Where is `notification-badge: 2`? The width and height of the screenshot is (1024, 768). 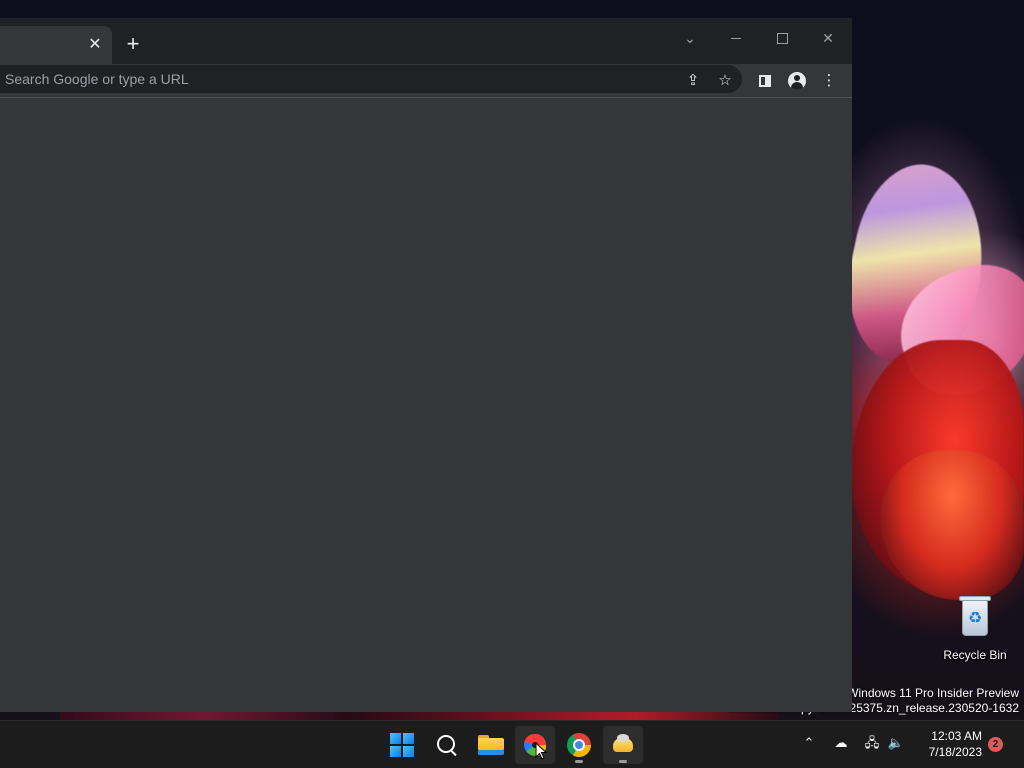 notification-badge: 2 is located at coordinates (995, 744).